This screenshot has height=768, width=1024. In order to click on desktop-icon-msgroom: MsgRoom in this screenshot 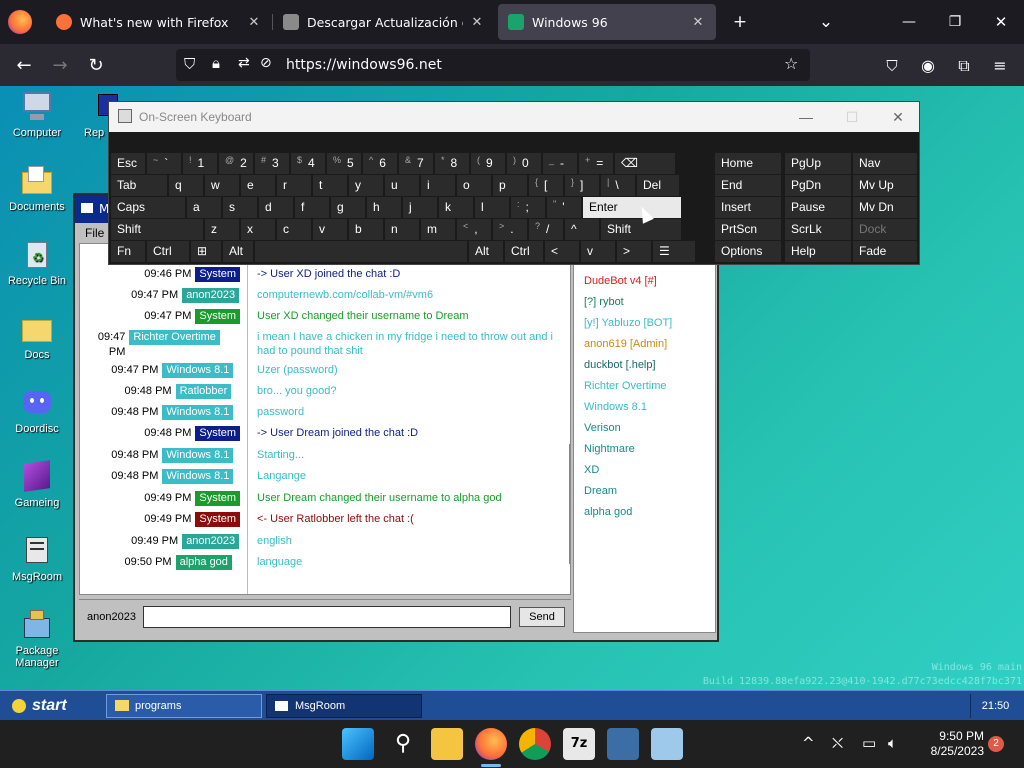, I will do `click(37, 558)`.